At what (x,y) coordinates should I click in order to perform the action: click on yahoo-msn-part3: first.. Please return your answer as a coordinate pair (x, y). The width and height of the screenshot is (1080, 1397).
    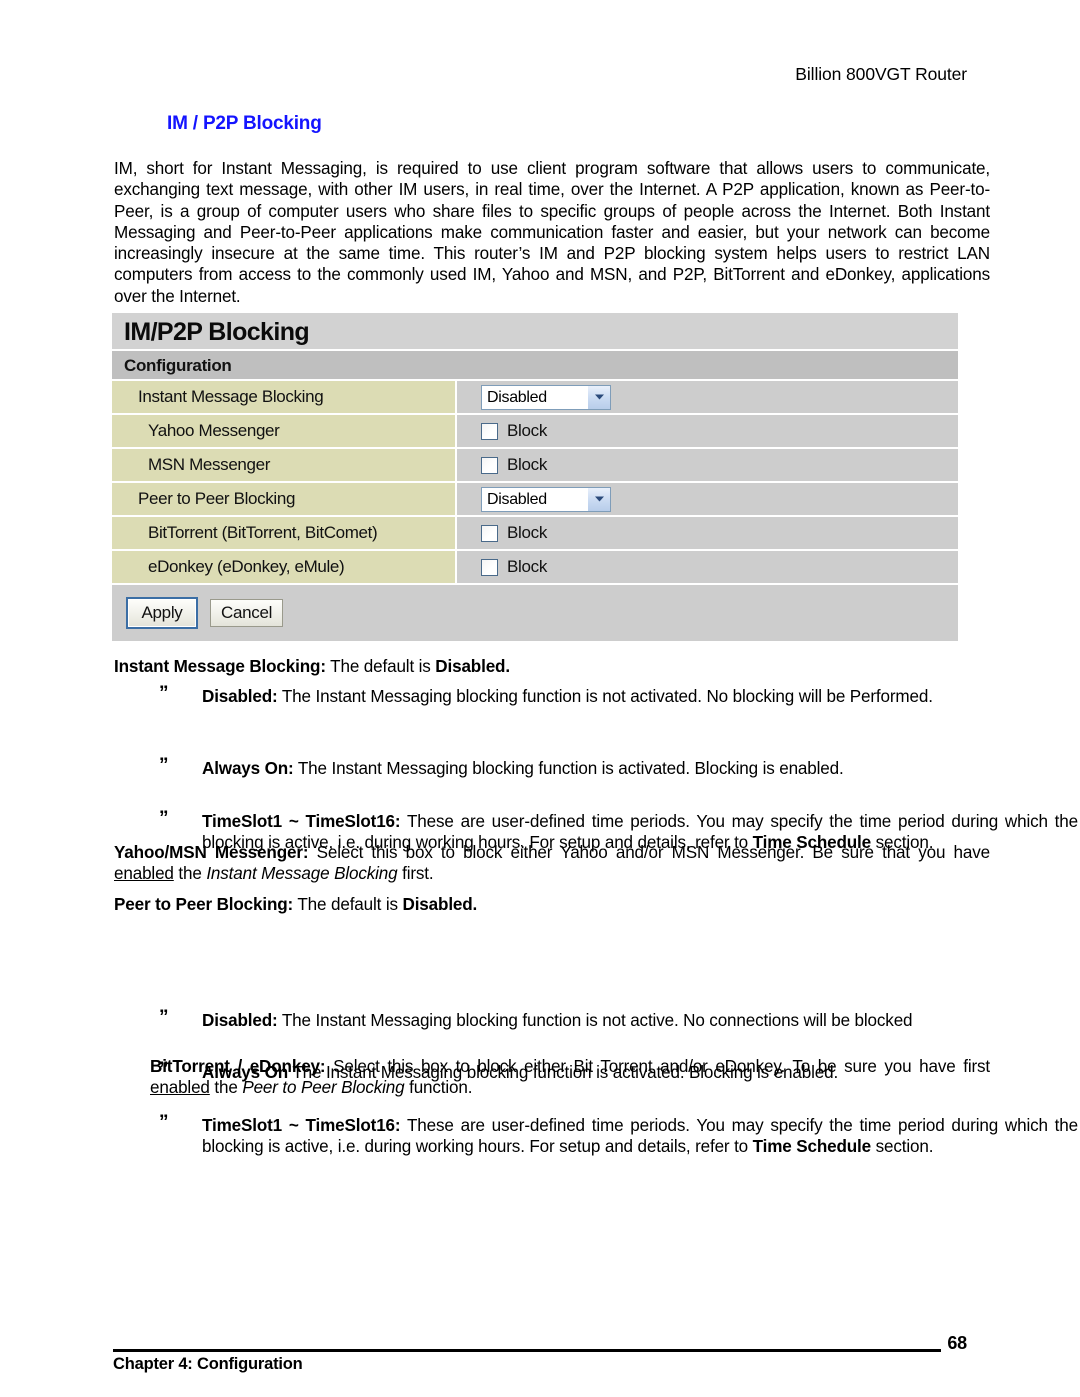
    Looking at the image, I should click on (415, 874).